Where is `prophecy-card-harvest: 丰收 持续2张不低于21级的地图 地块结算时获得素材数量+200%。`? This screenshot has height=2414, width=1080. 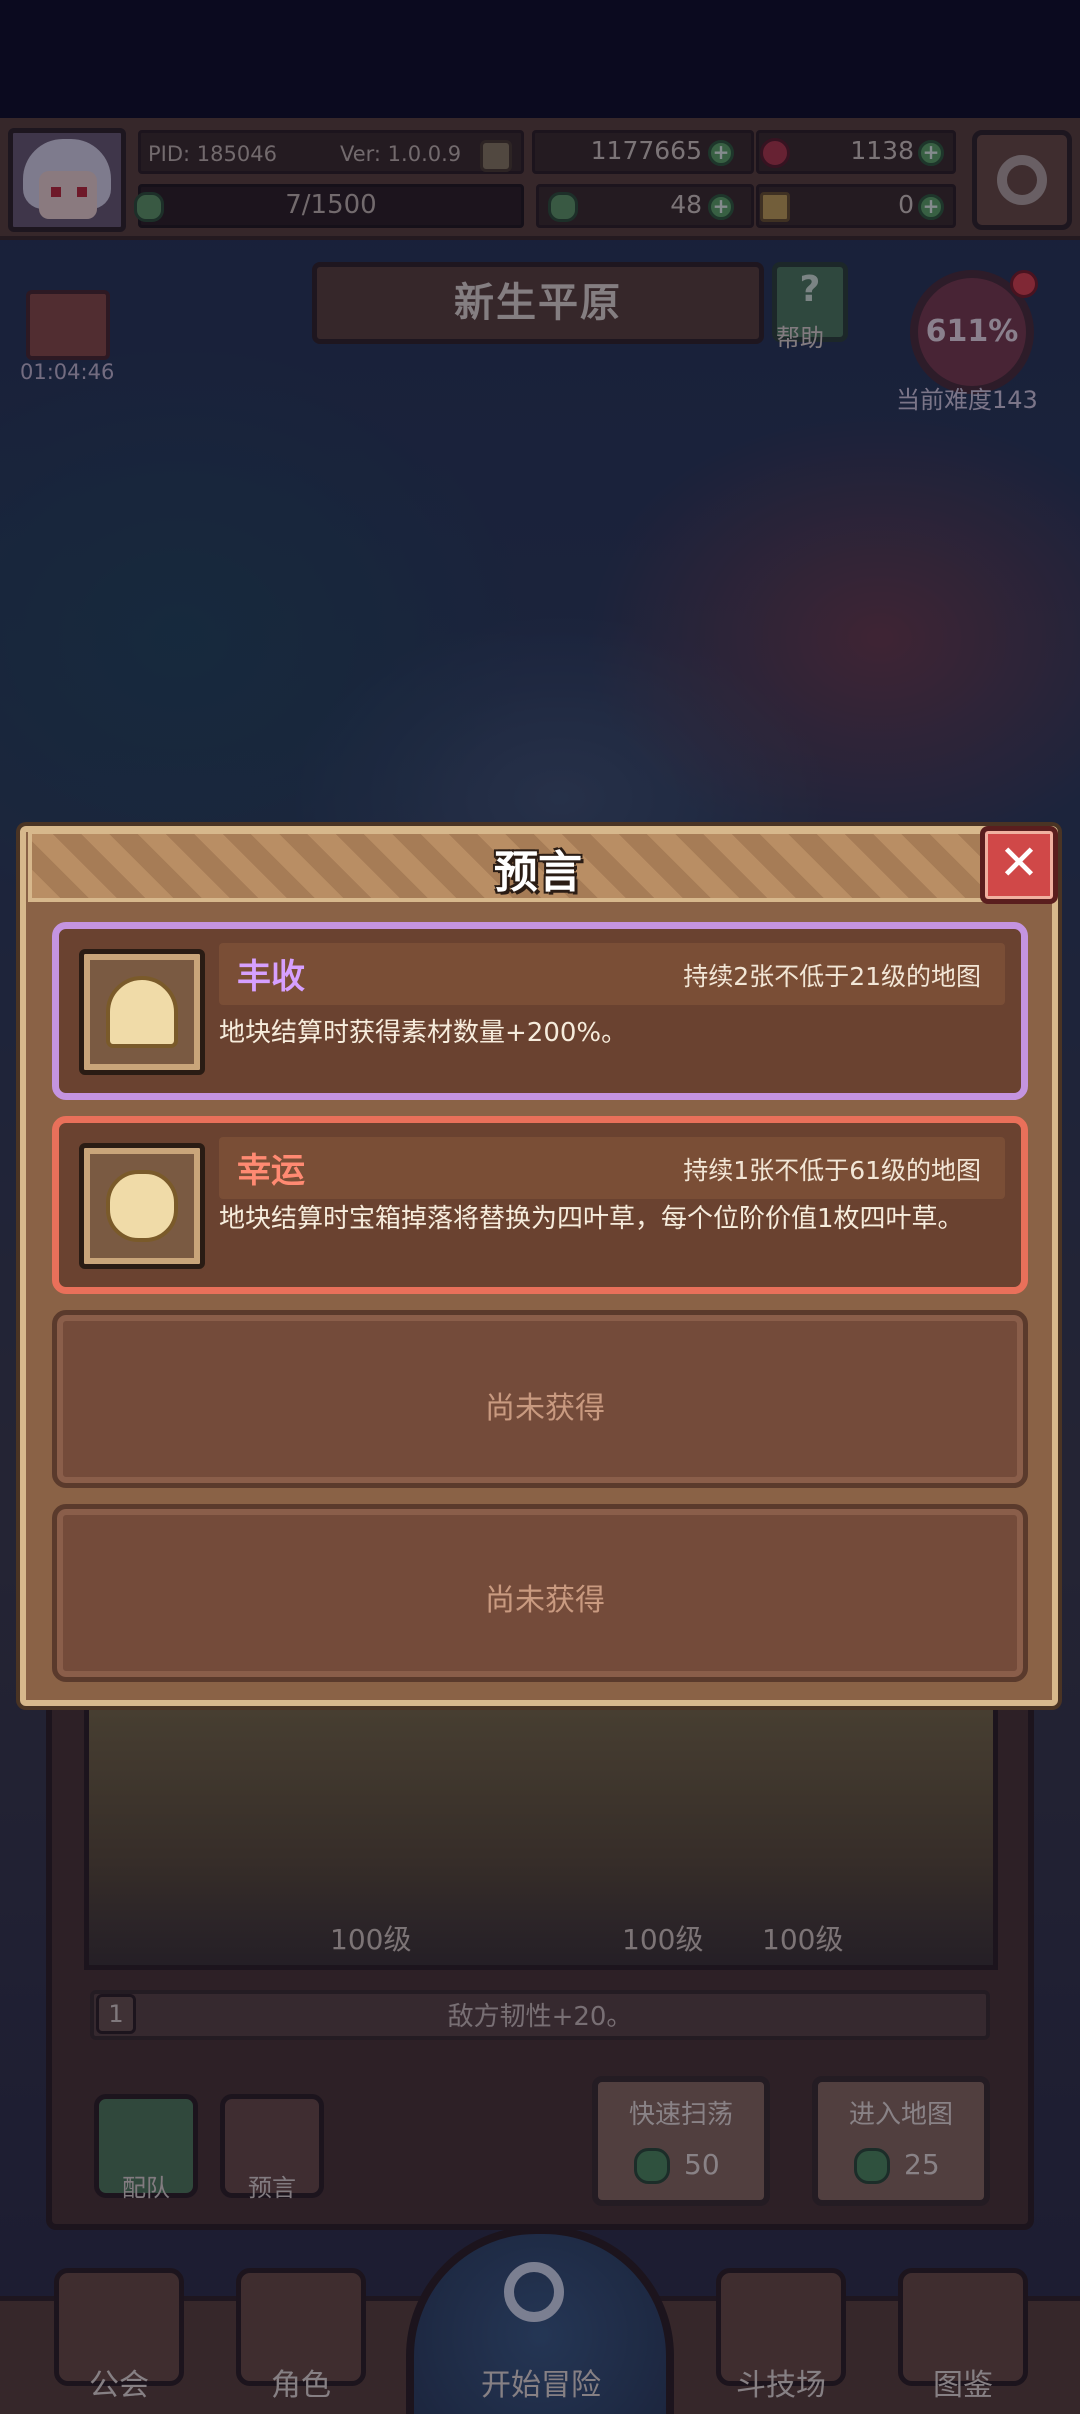
prophecy-card-harvest: 丰收 持续2张不低于21级的地图 地块结算时获得素材数量+200%。 is located at coordinates (540, 1011).